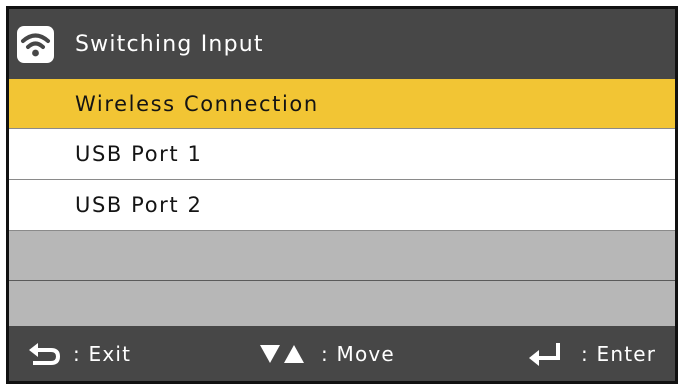  Describe the element at coordinates (35, 44) in the screenshot. I see `wifi-icon` at that location.